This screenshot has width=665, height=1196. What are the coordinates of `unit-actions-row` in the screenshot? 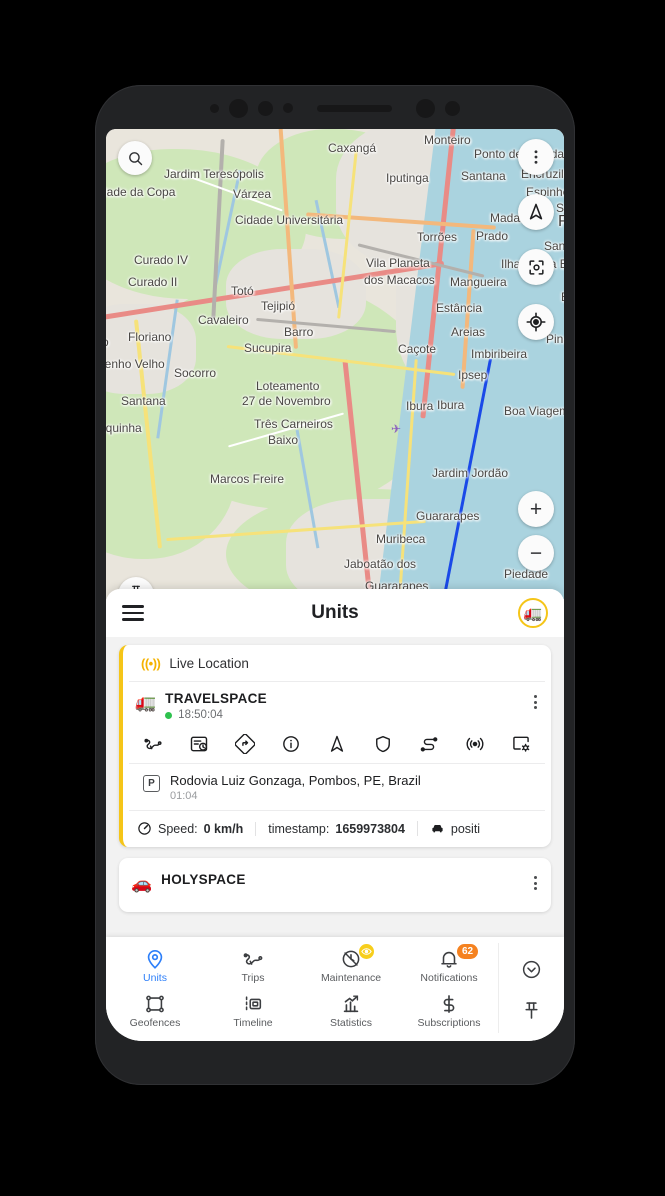 It's located at (337, 746).